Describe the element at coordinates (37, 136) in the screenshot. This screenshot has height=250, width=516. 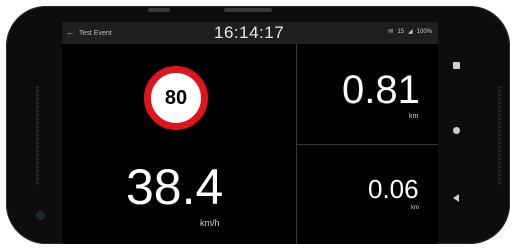
I see `speaker-grille-left` at that location.